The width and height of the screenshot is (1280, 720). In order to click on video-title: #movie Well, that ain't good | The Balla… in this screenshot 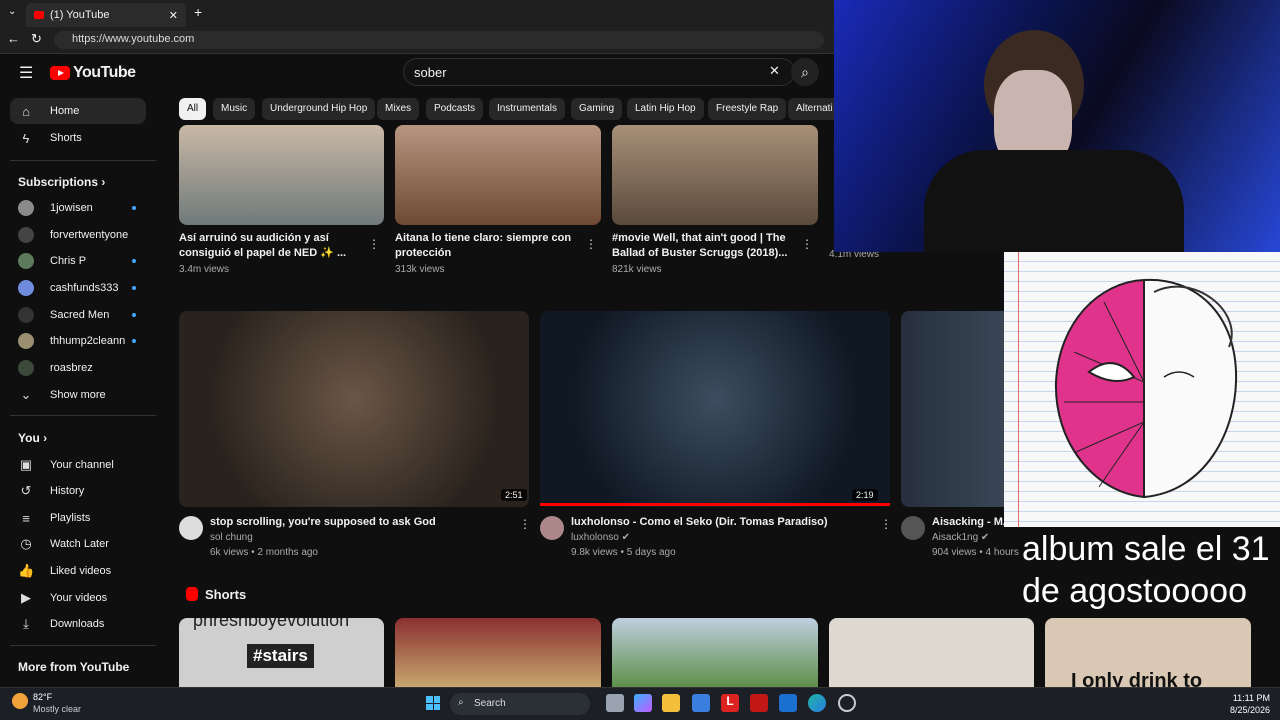, I will do `click(702, 246)`.